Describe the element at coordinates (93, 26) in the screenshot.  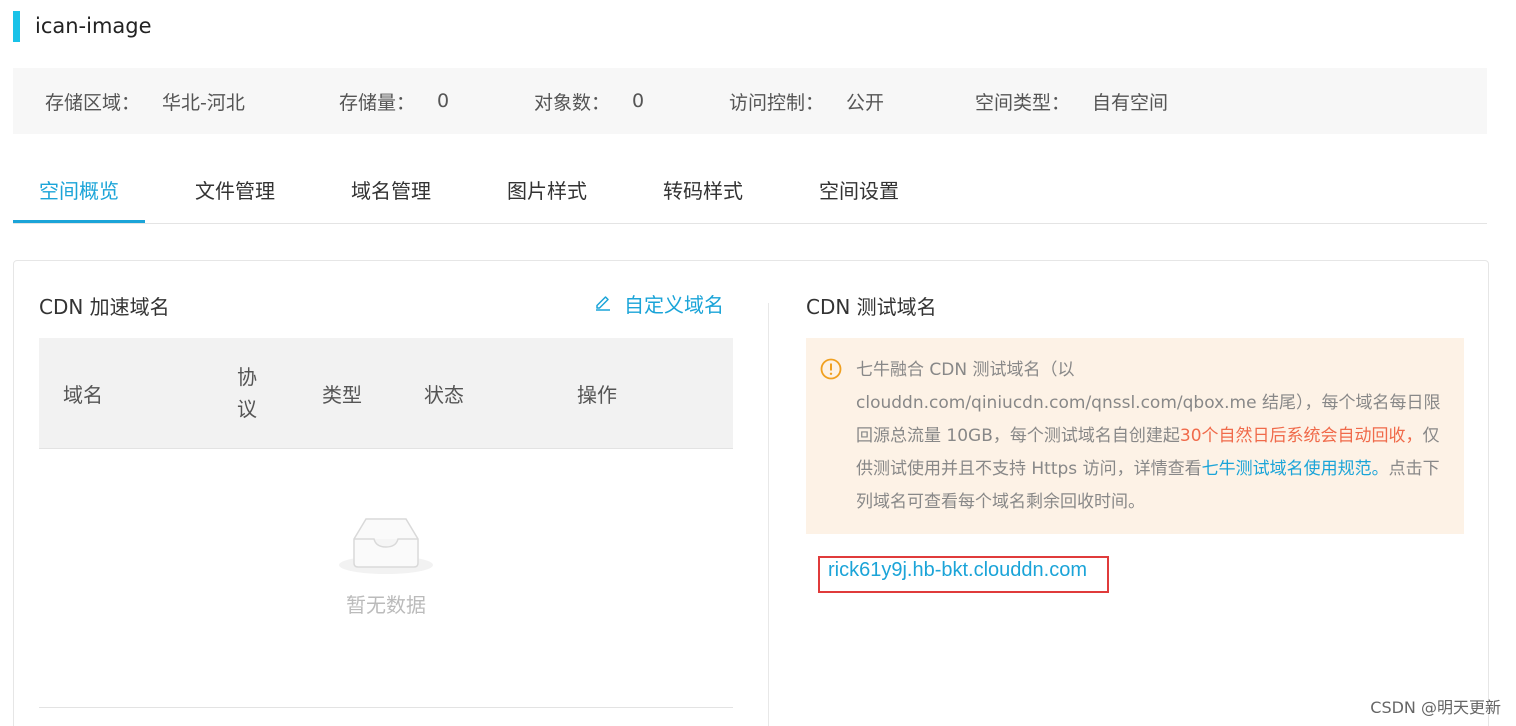
I see `bucket-name: ican-image` at that location.